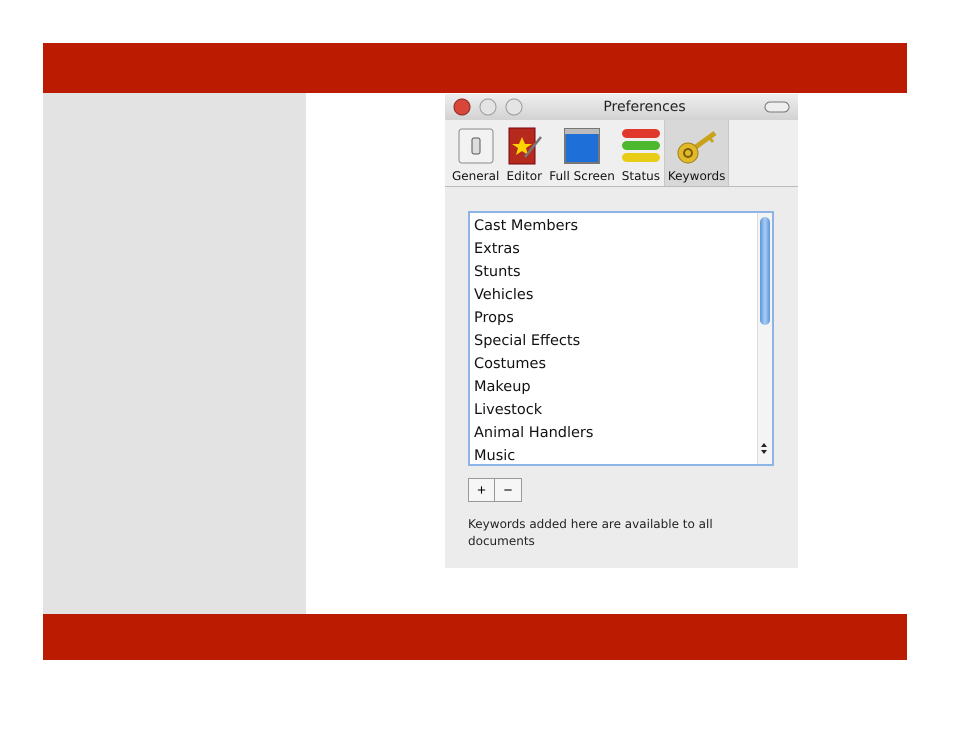  I want to click on keyword-item: Stunts, so click(613, 272).